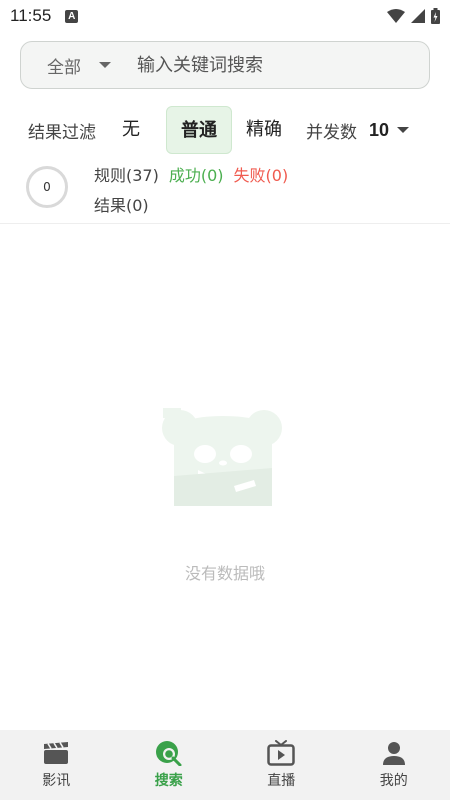  What do you see at coordinates (196, 175) in the screenshot?
I see `success-count: 成功(0)` at bounding box center [196, 175].